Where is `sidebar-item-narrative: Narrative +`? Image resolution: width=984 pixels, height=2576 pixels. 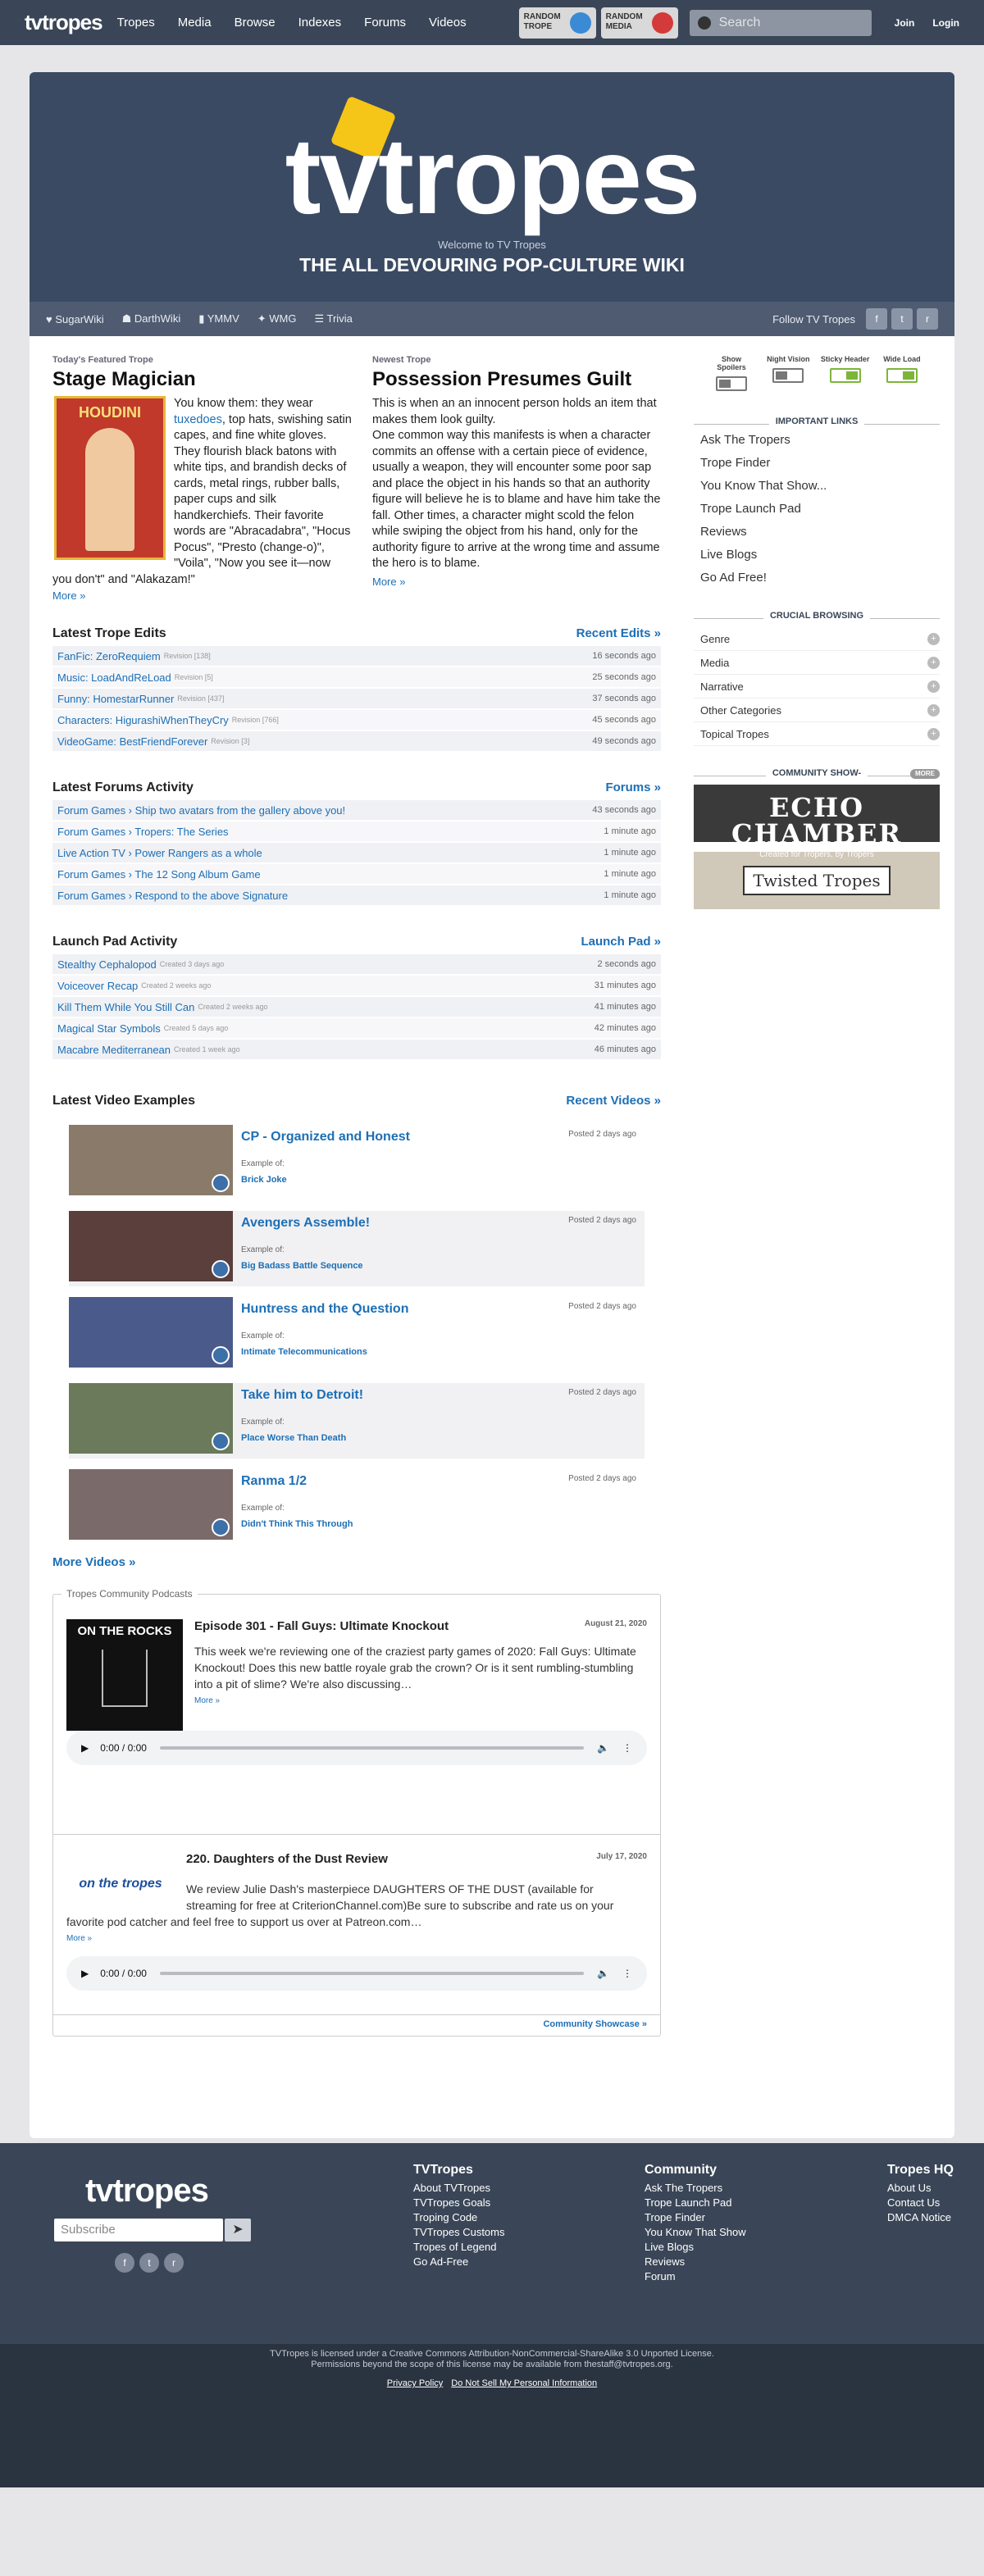
sidebar-item-narrative: Narrative + is located at coordinates (817, 687).